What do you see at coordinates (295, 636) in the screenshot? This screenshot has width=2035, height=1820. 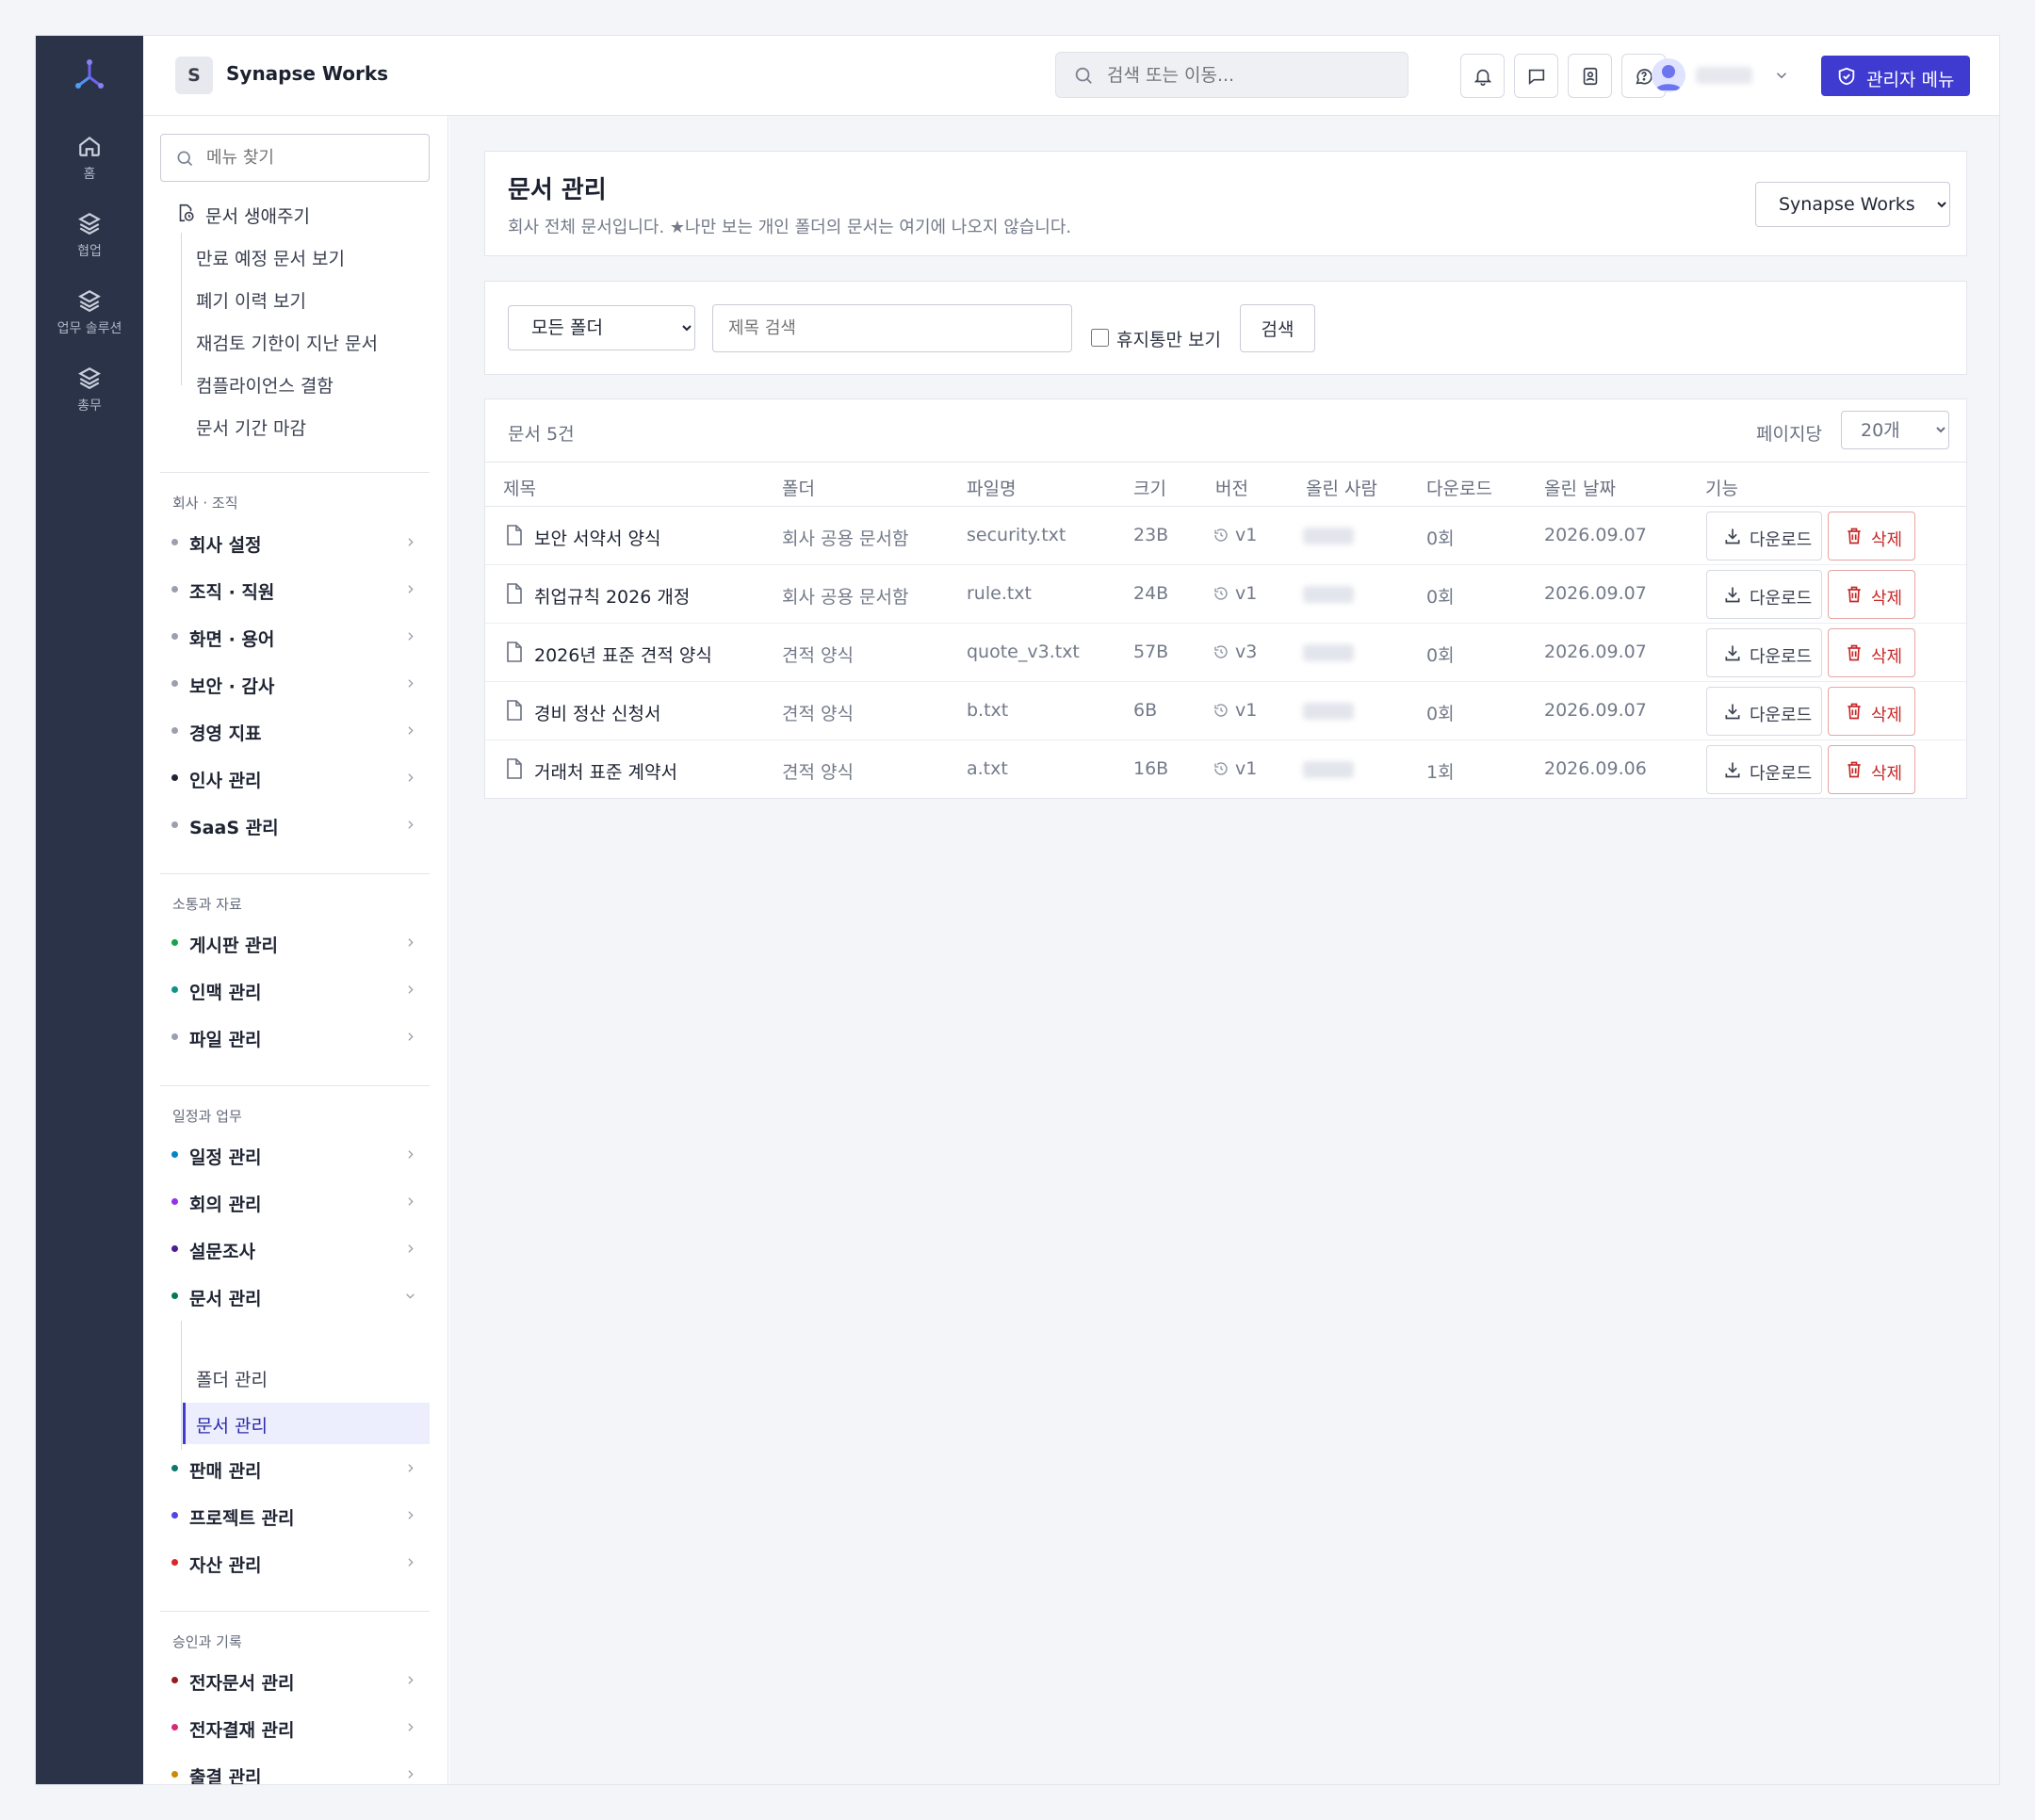 I see `nav-item-screen-terms: 화면 · 용어` at bounding box center [295, 636].